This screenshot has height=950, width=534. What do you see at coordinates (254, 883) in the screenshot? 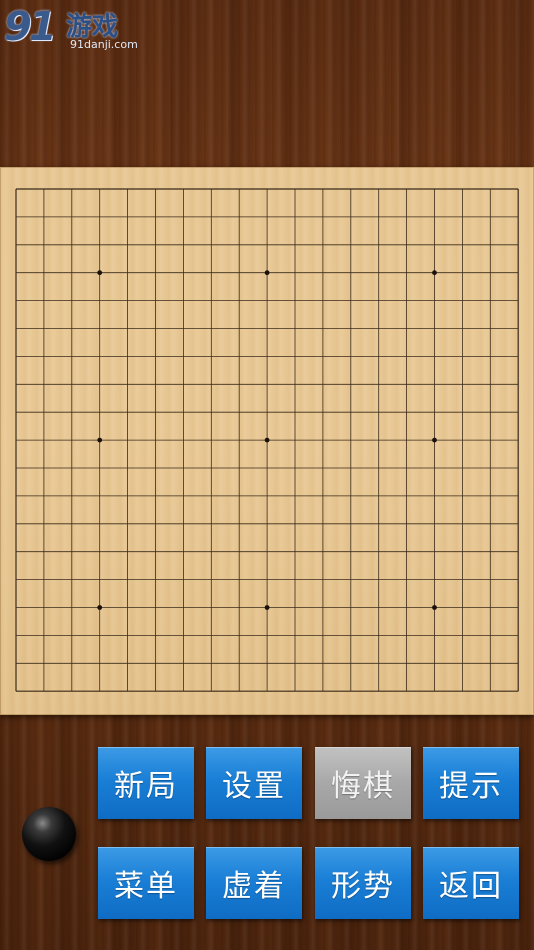
I see `virtual-move-button: 虚着` at bounding box center [254, 883].